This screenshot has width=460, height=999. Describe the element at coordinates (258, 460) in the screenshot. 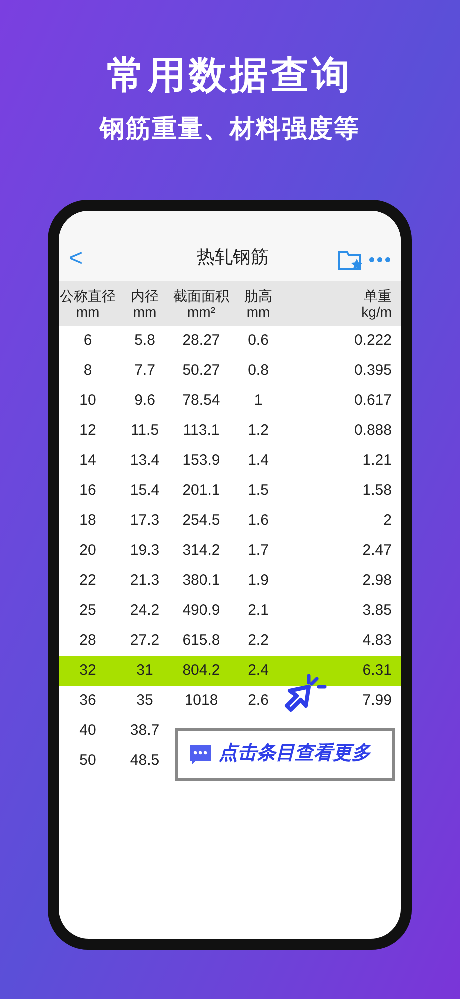

I see `table-cell-text: 1.4` at that location.